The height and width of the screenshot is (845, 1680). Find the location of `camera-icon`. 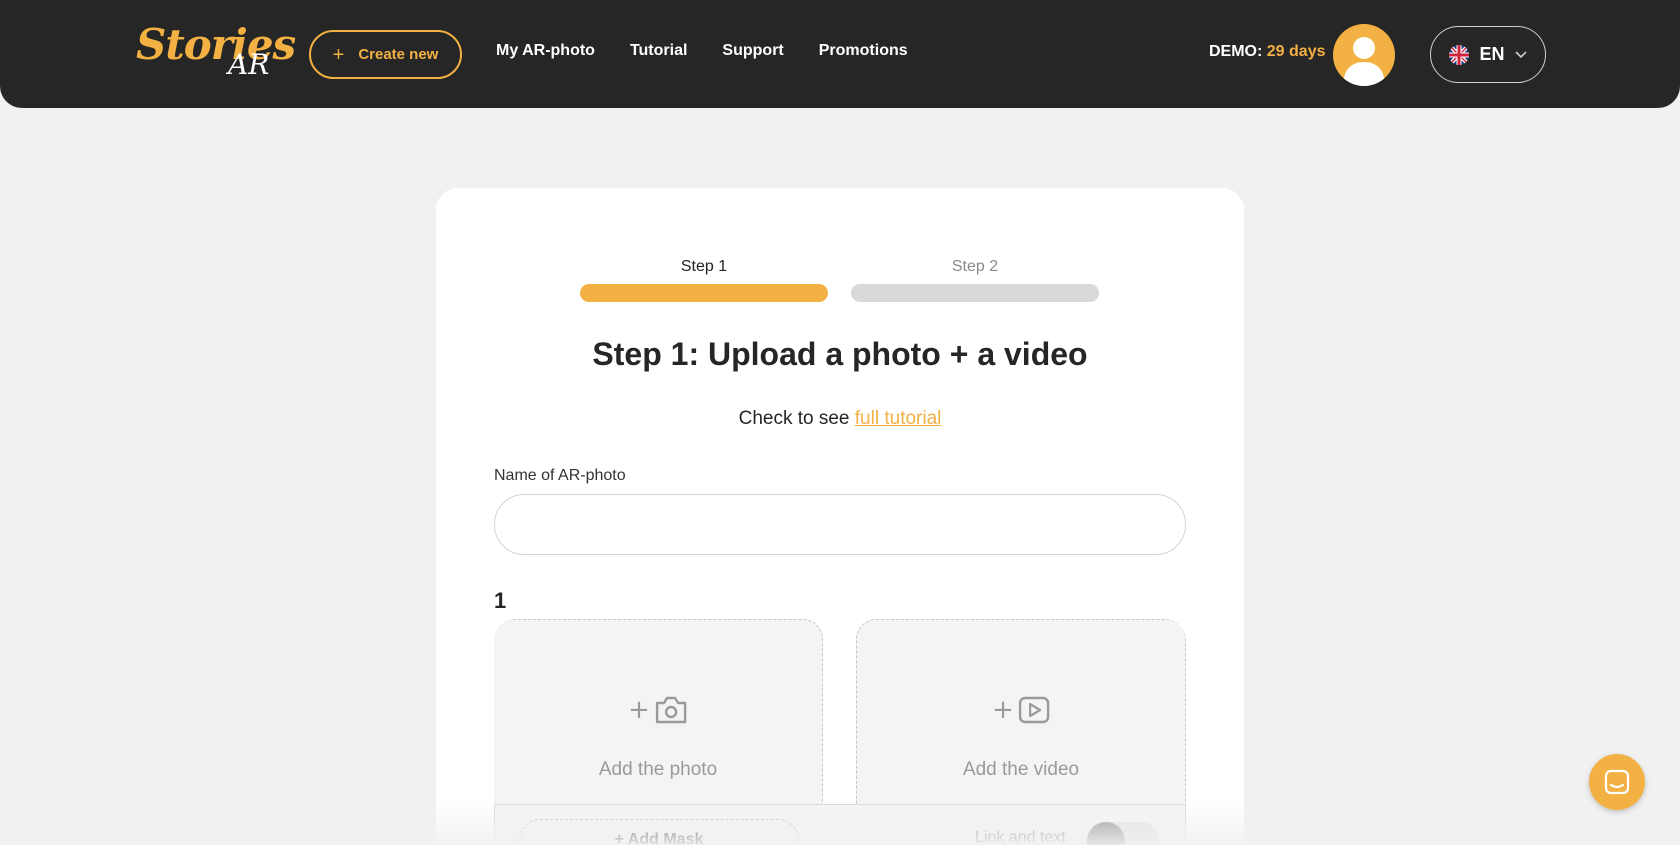

camera-icon is located at coordinates (671, 710).